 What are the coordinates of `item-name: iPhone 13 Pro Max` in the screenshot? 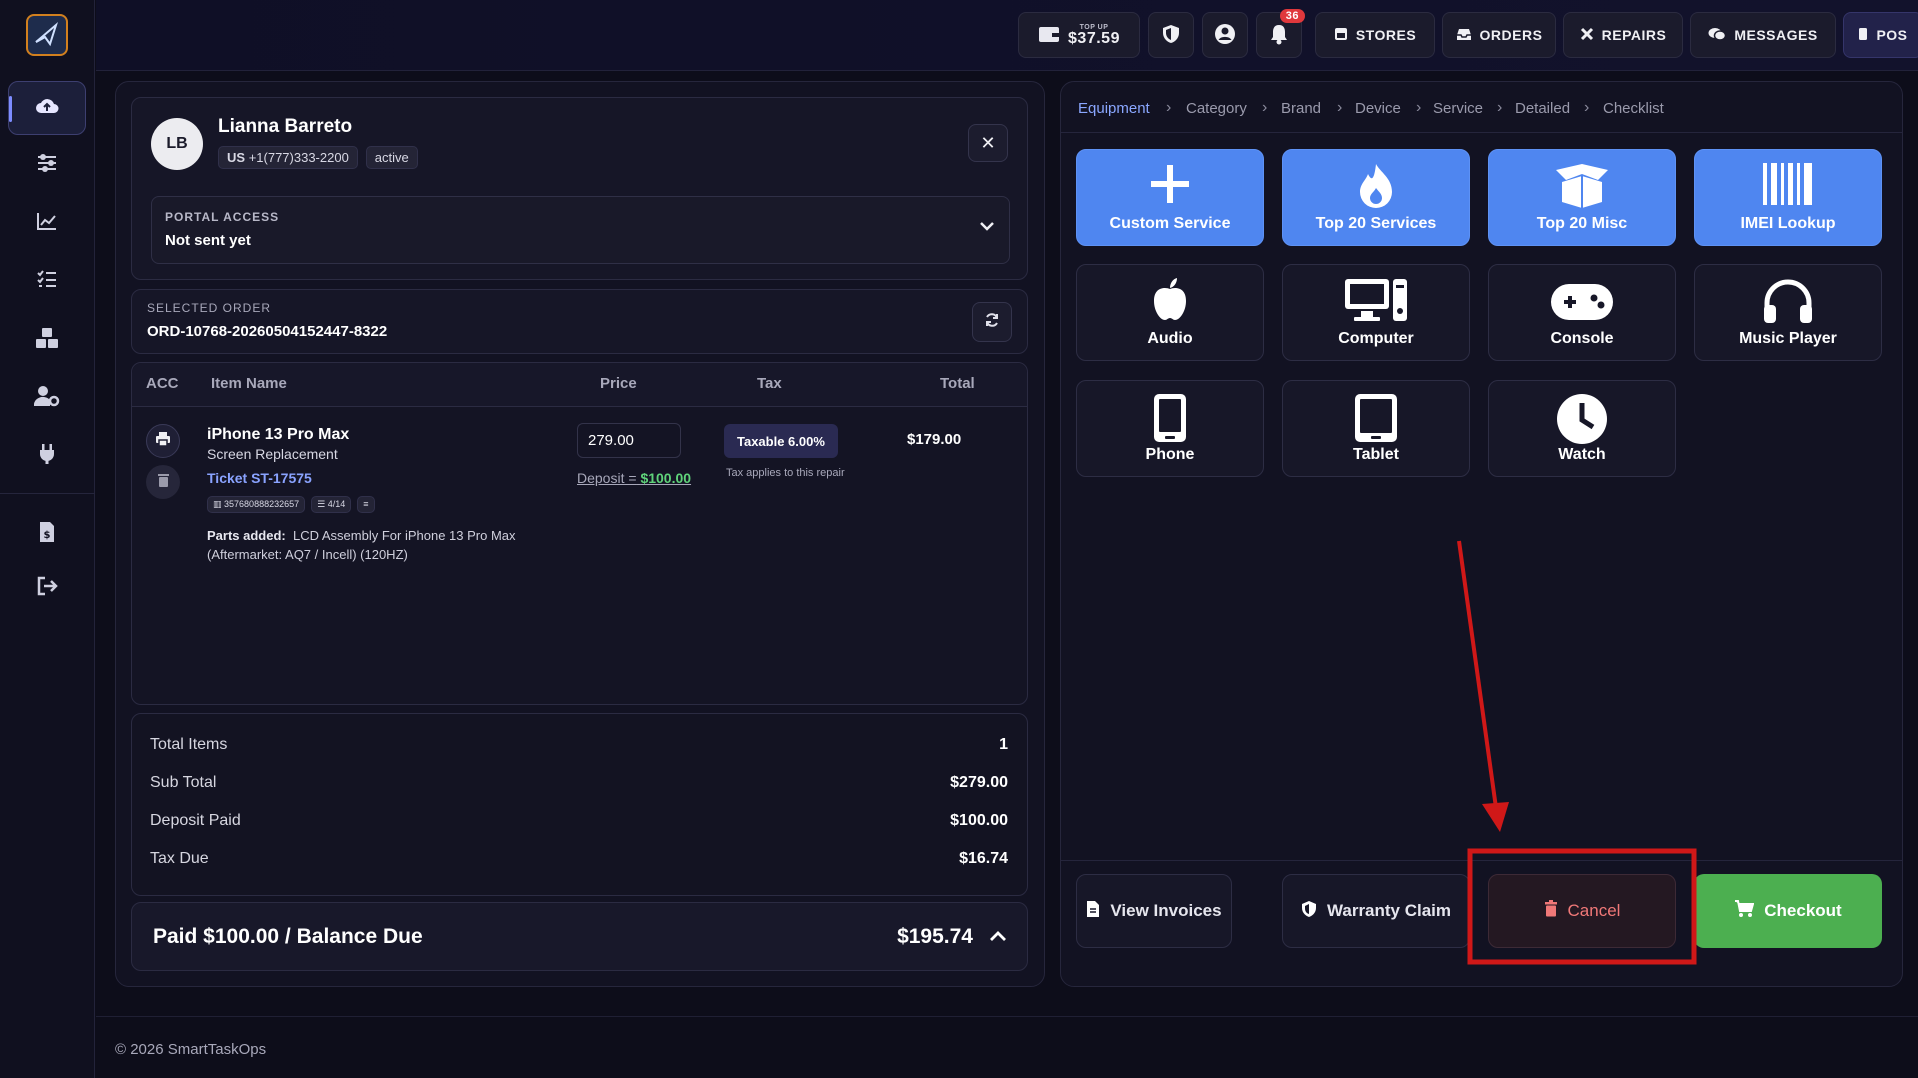 It's located at (278, 434).